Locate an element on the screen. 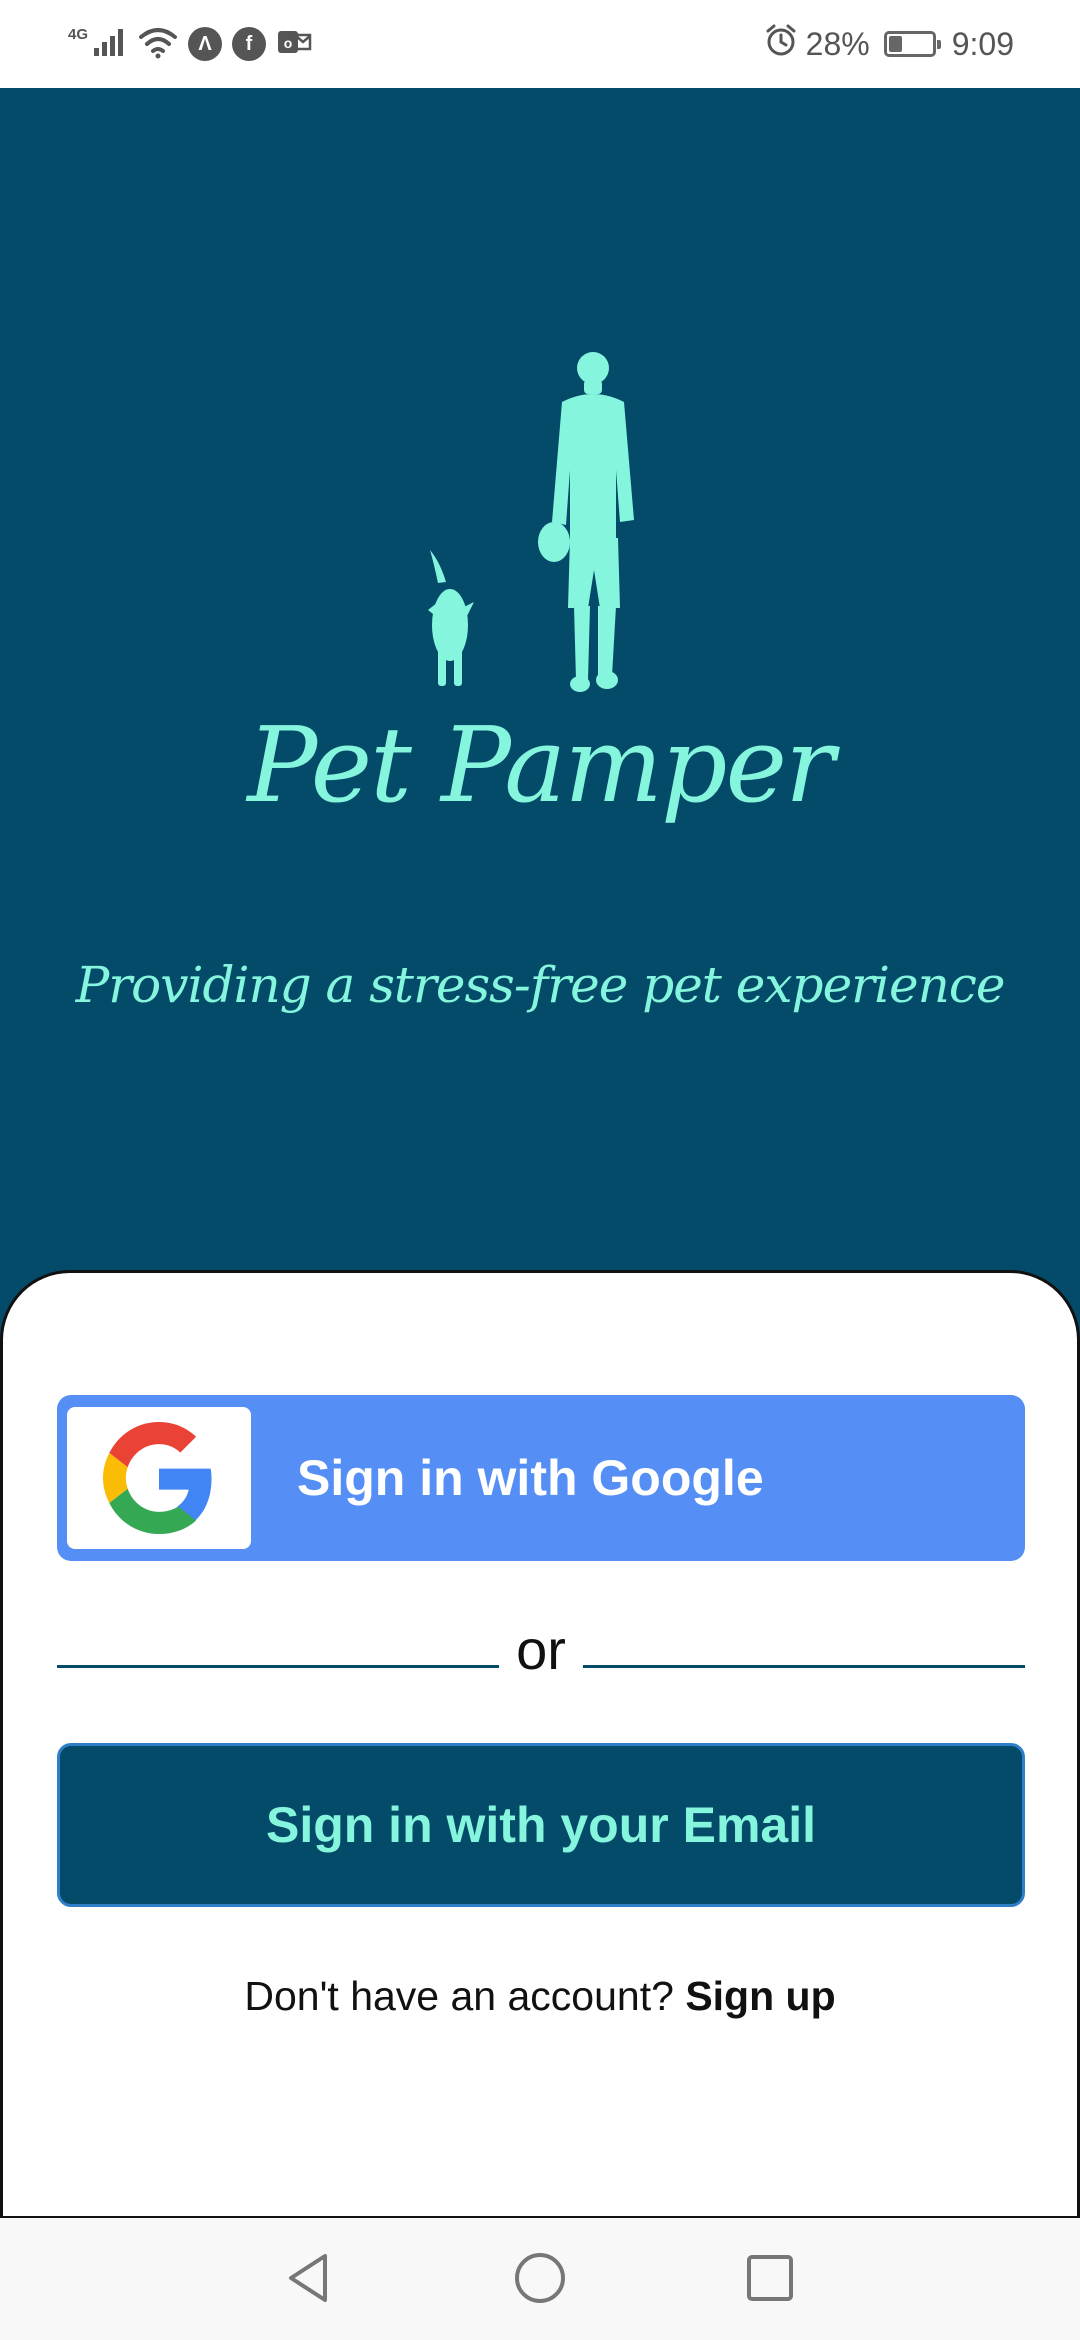 The height and width of the screenshot is (2340, 1080). signup-prompt: Don't have an account? Sign up is located at coordinates (540, 1996).